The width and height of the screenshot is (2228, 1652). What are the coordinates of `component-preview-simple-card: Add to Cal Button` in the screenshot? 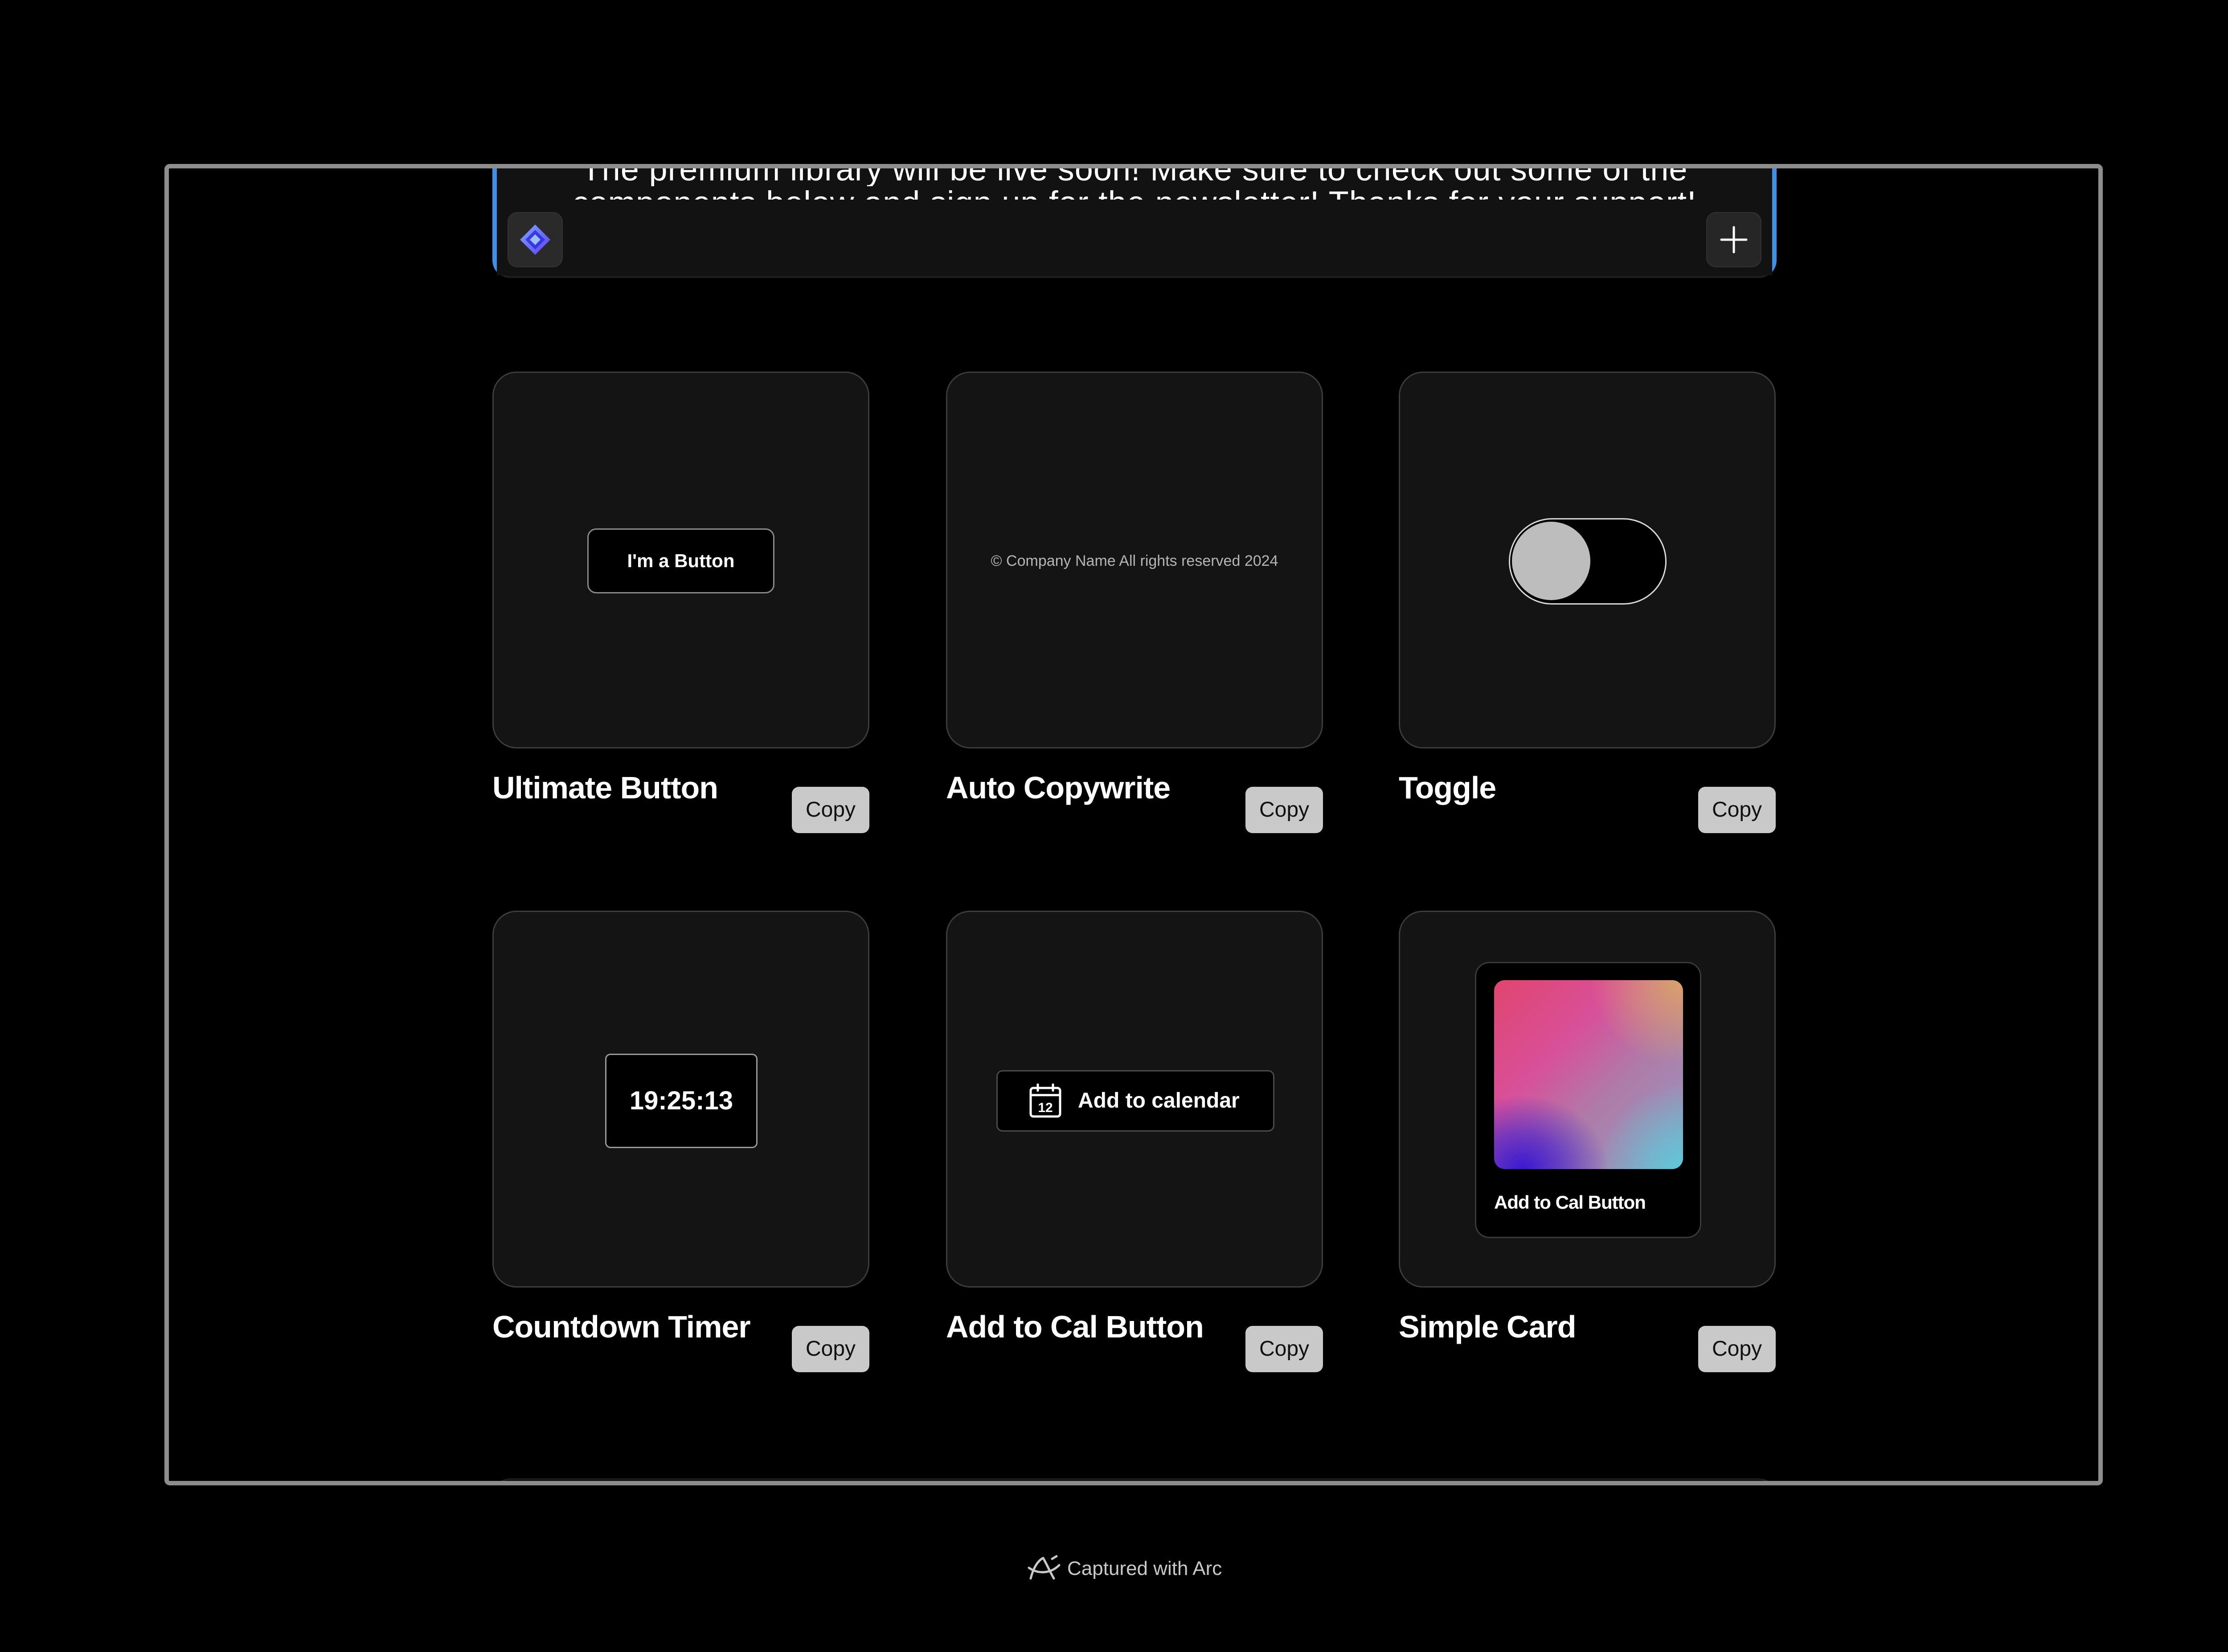 It's located at (1587, 1099).